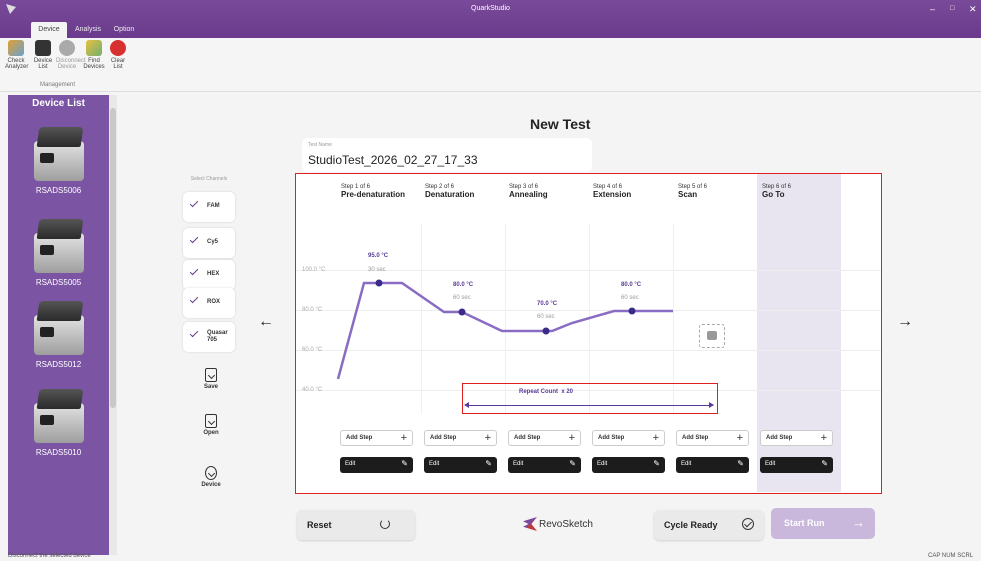 The image size is (981, 561). I want to click on repeat-count-label: Repeat Count x 20, so click(546, 392).